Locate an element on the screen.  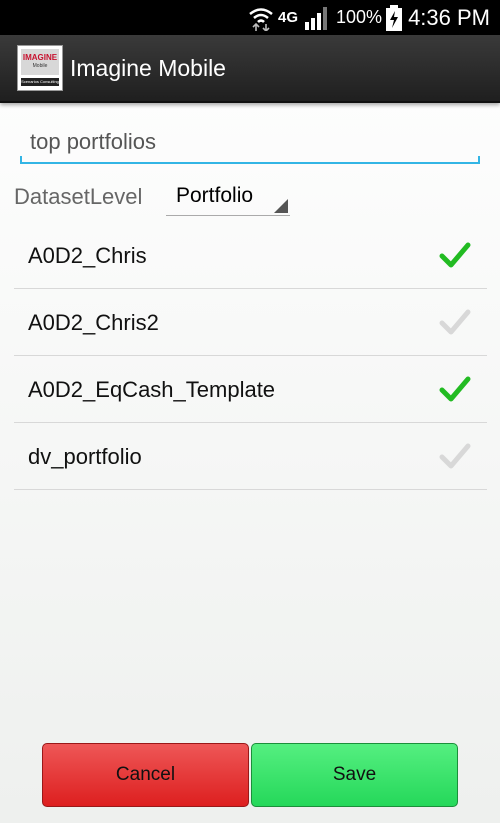
list-item: A0D2_Chris is located at coordinates (250, 255).